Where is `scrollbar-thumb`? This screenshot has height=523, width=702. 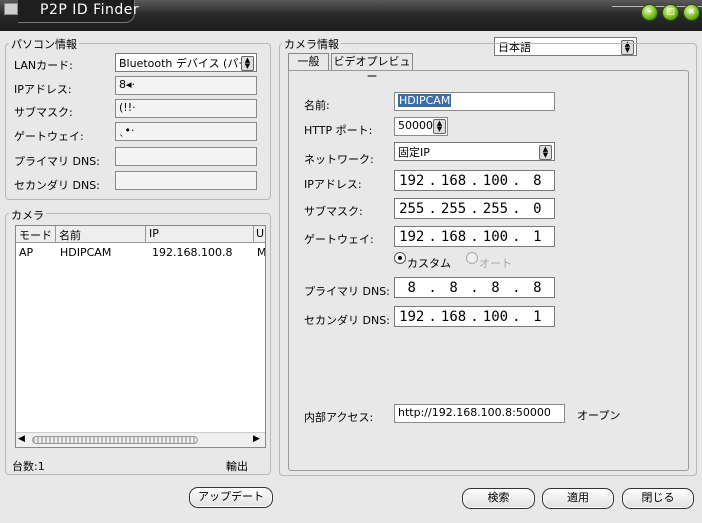 scrollbar-thumb is located at coordinates (115, 440).